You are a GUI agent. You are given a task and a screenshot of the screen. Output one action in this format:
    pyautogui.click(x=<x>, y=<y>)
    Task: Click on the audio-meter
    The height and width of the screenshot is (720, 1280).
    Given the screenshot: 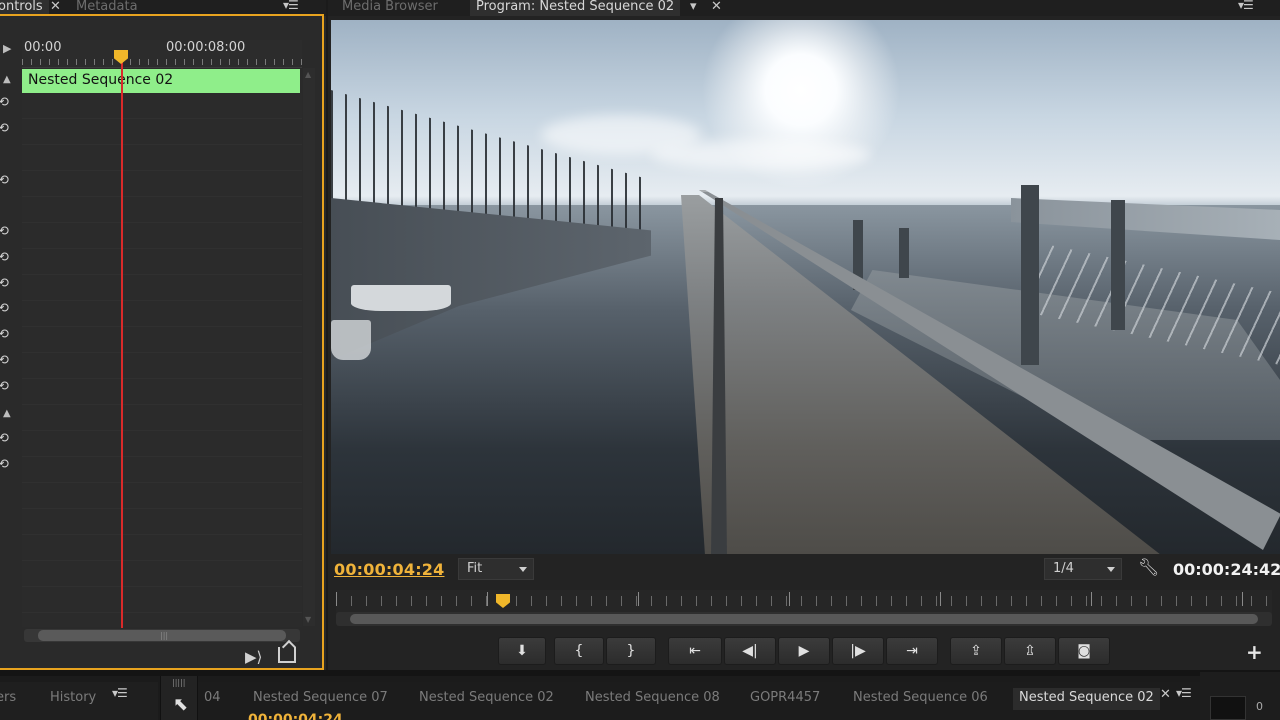 What is the action you would take?
    pyautogui.click(x=1228, y=708)
    